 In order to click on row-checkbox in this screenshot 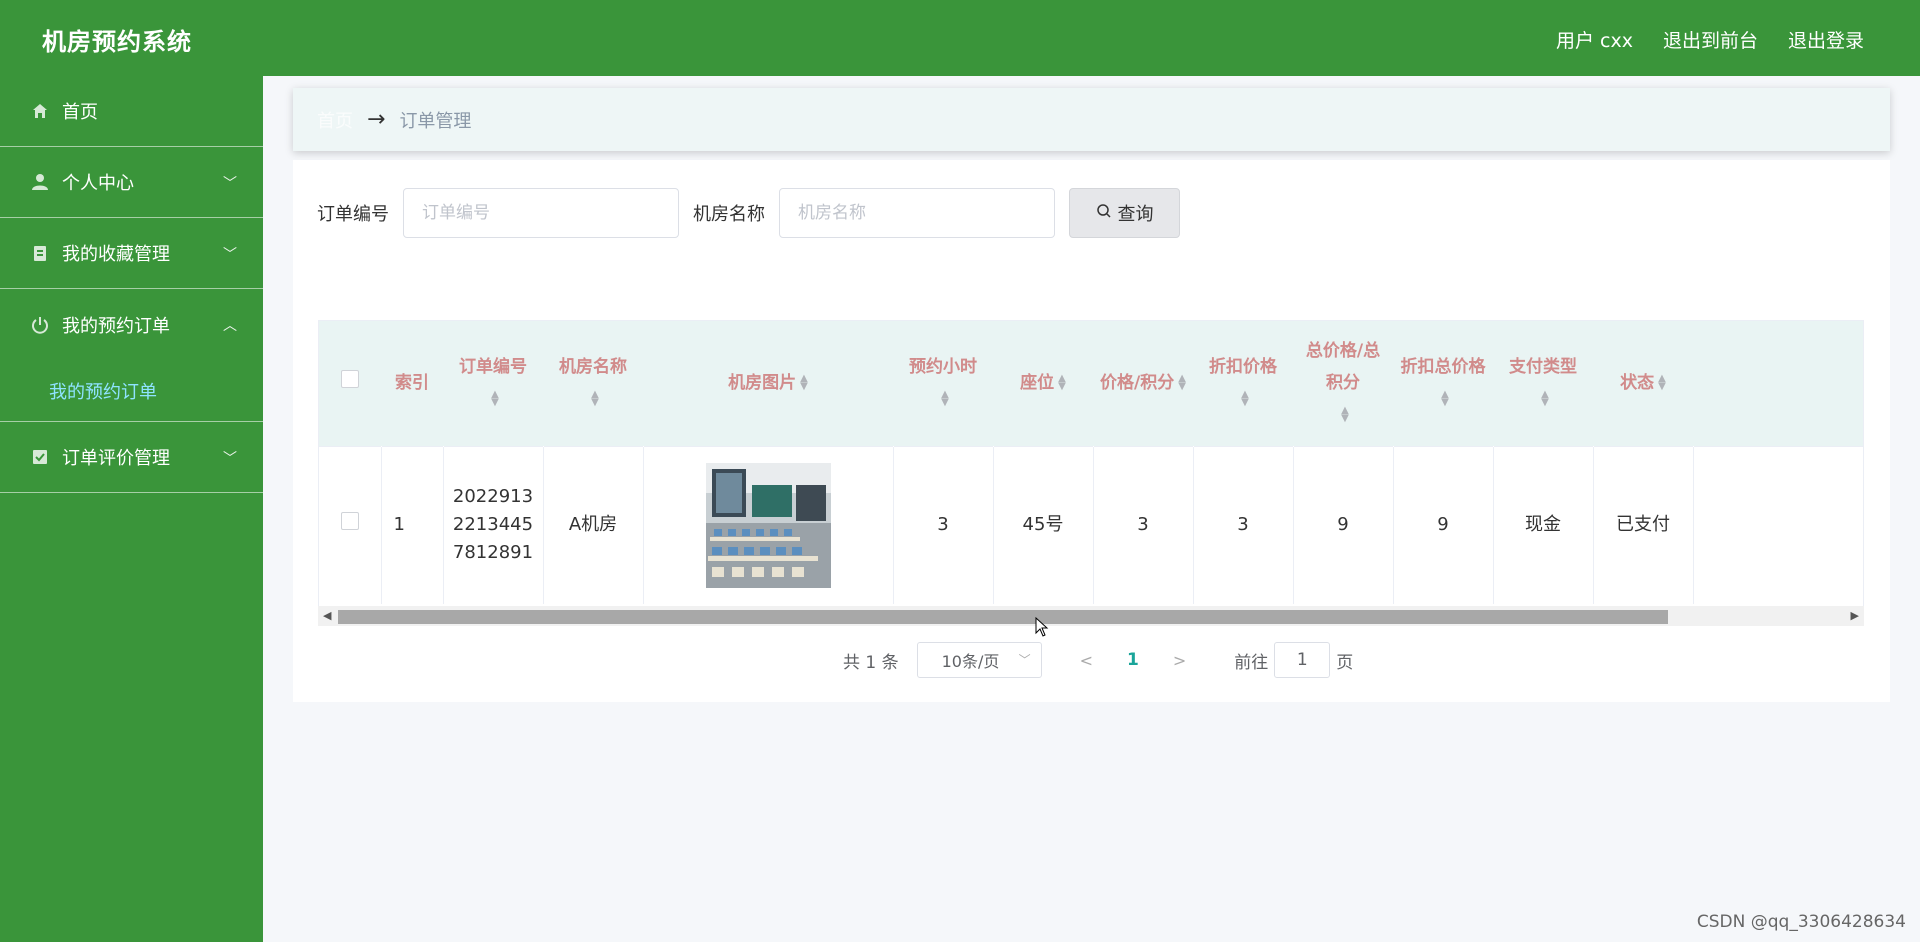, I will do `click(350, 524)`.